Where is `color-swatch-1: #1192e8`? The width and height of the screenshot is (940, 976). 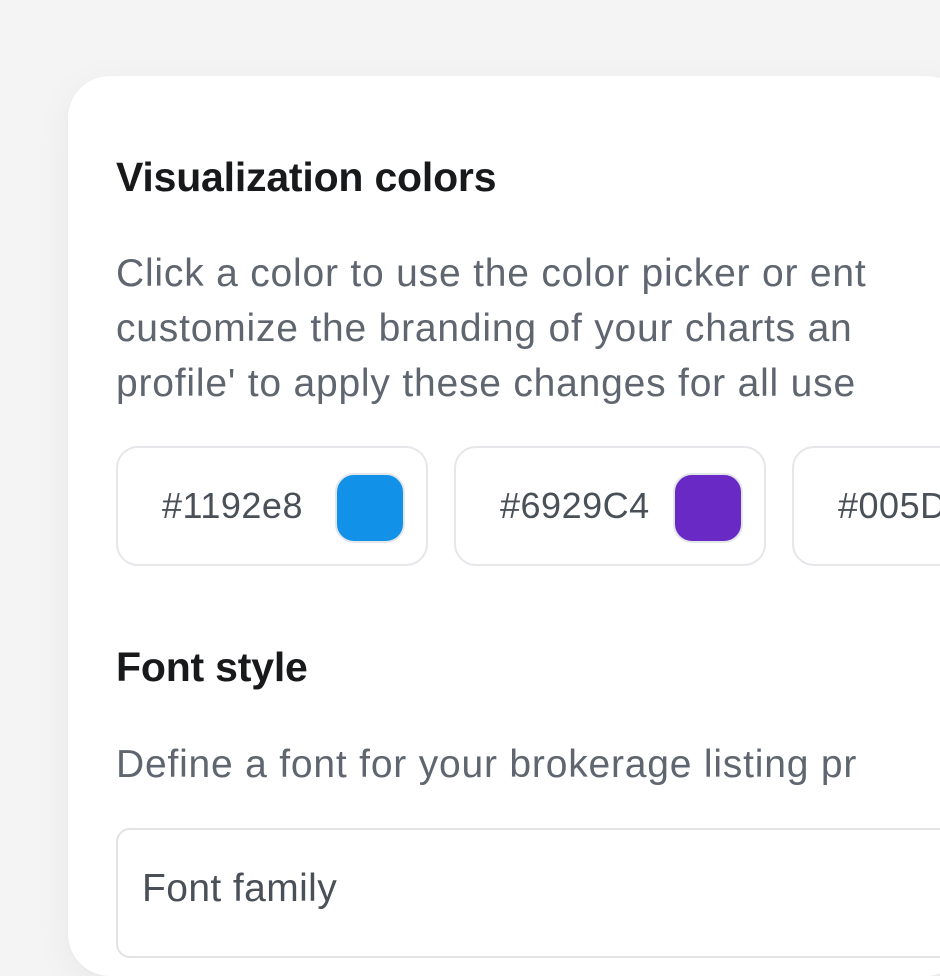
color-swatch-1: #1192e8 is located at coordinates (272, 506).